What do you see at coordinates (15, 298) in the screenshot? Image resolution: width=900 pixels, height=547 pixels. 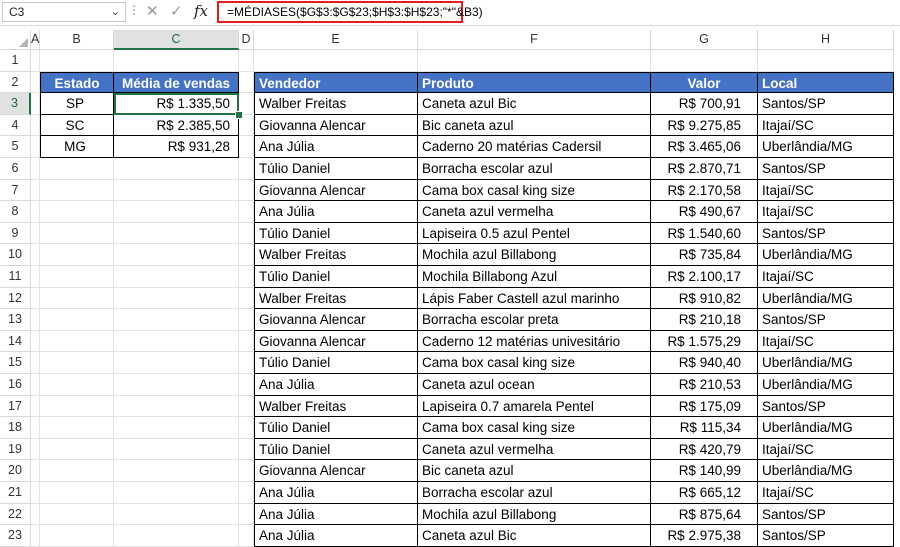 I see `row-header-12: 12` at bounding box center [15, 298].